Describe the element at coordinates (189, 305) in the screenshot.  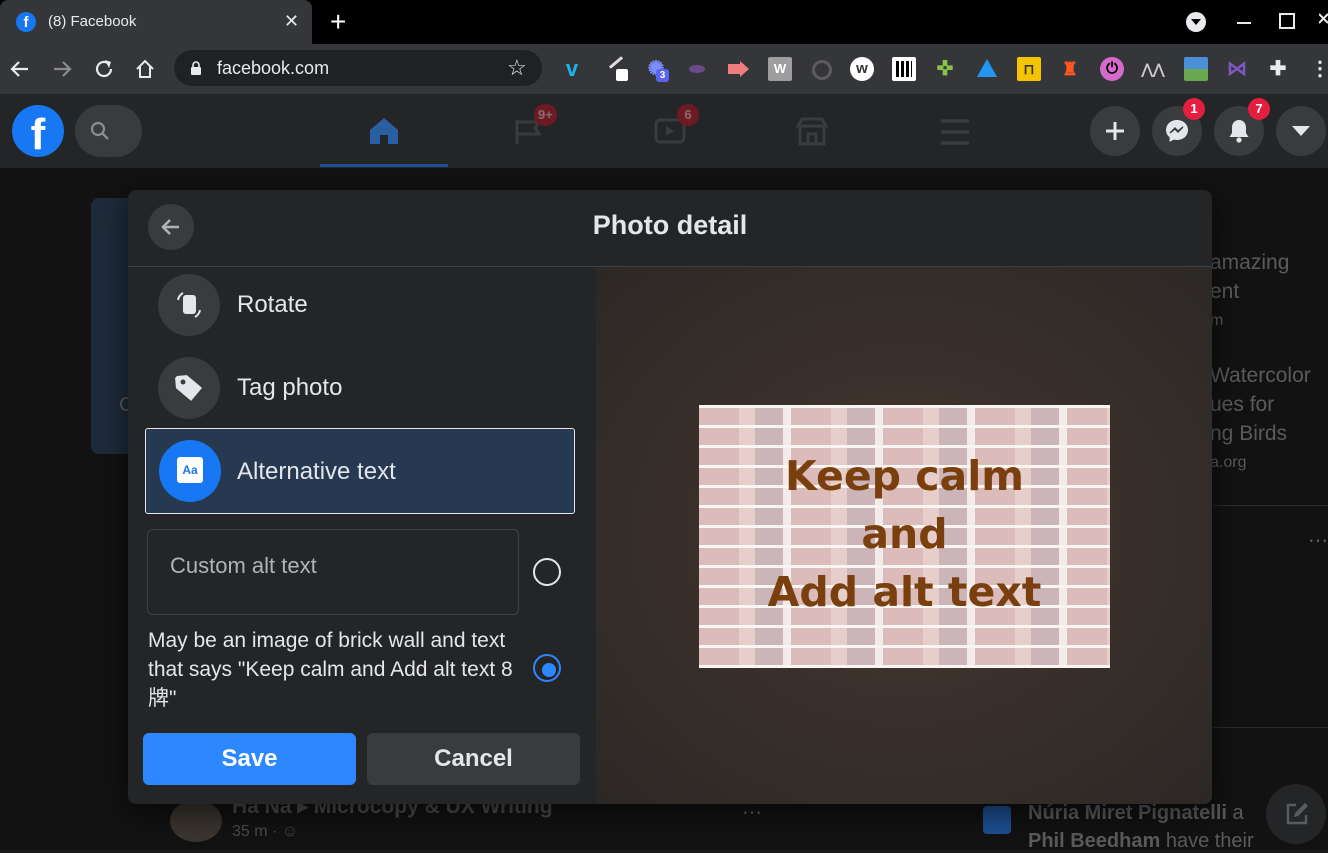
I see `rotate-icon` at that location.